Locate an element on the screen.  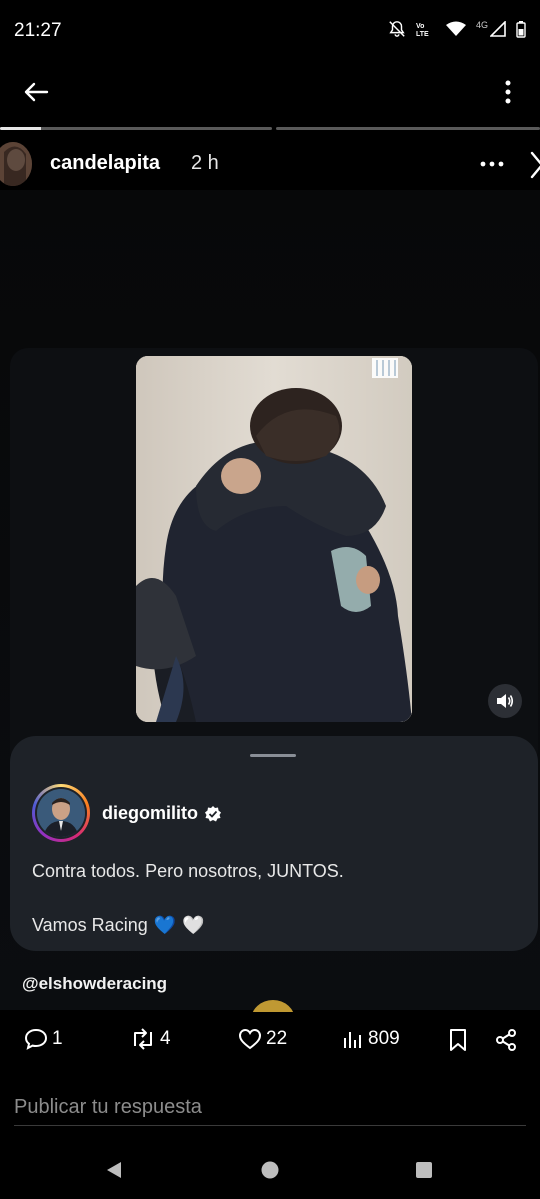
repost-action: 4 is located at coordinates (150, 1039).